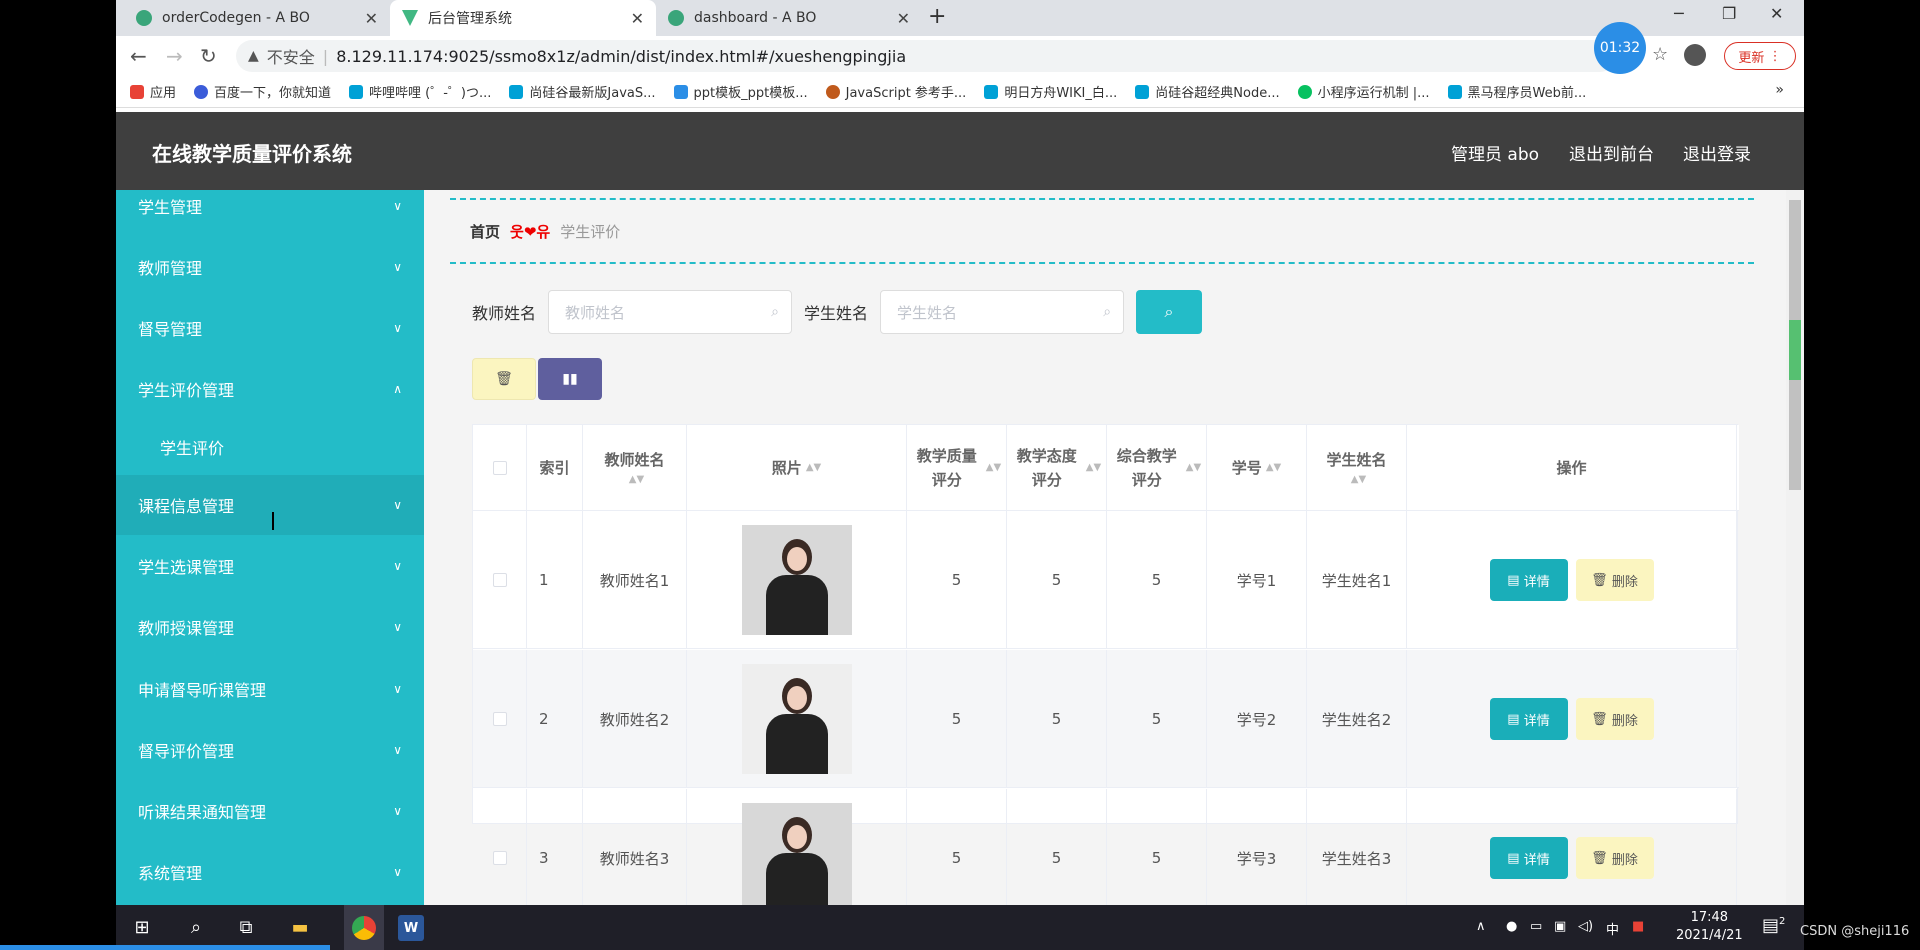  What do you see at coordinates (270, 750) in the screenshot?
I see `sidebar-item-supervisor-evaluation: 督导评价管理 ∨` at bounding box center [270, 750].